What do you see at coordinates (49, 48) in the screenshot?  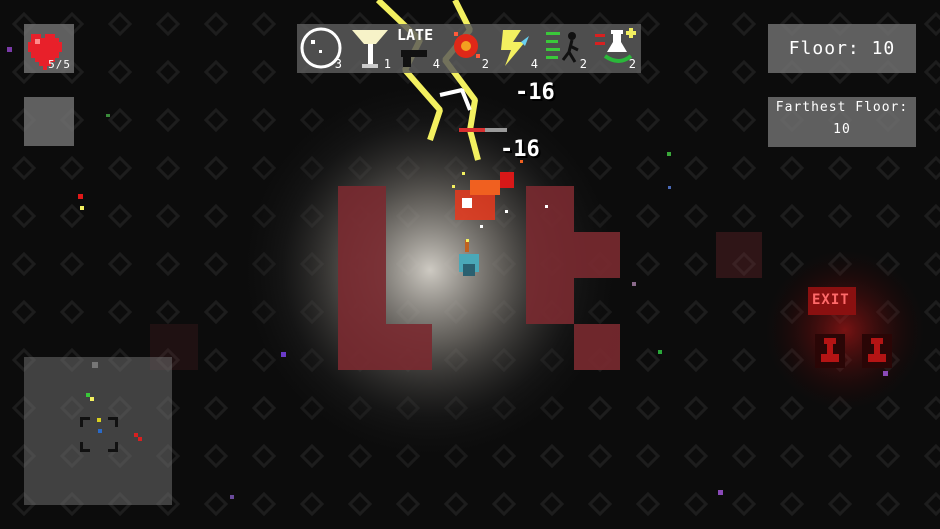 I see `health-panel: 5/5` at bounding box center [49, 48].